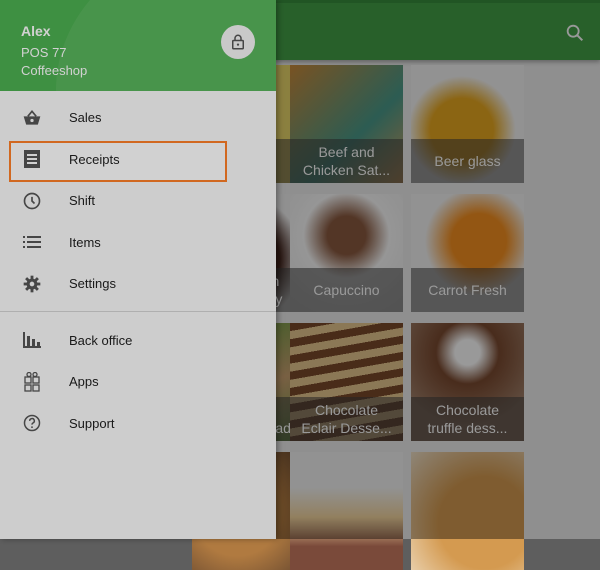 This screenshot has width=600, height=570. What do you see at coordinates (85, 118) in the screenshot?
I see `menu-item-label: Sales` at bounding box center [85, 118].